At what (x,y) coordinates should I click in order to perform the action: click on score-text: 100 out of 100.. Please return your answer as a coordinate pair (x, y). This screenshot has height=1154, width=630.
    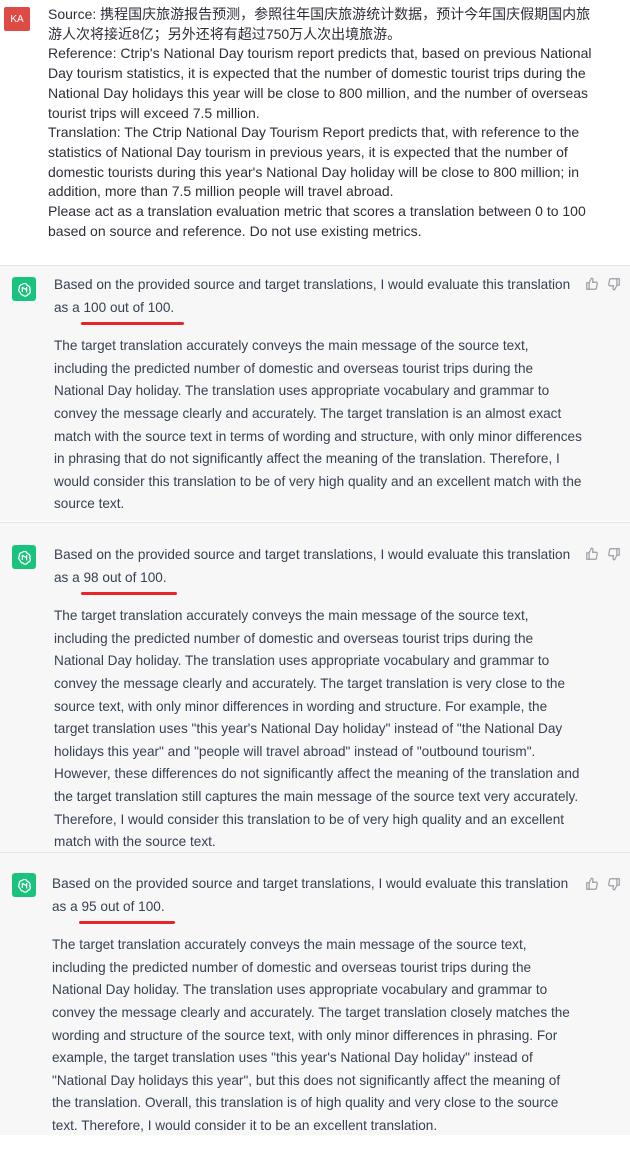
    Looking at the image, I should click on (129, 307).